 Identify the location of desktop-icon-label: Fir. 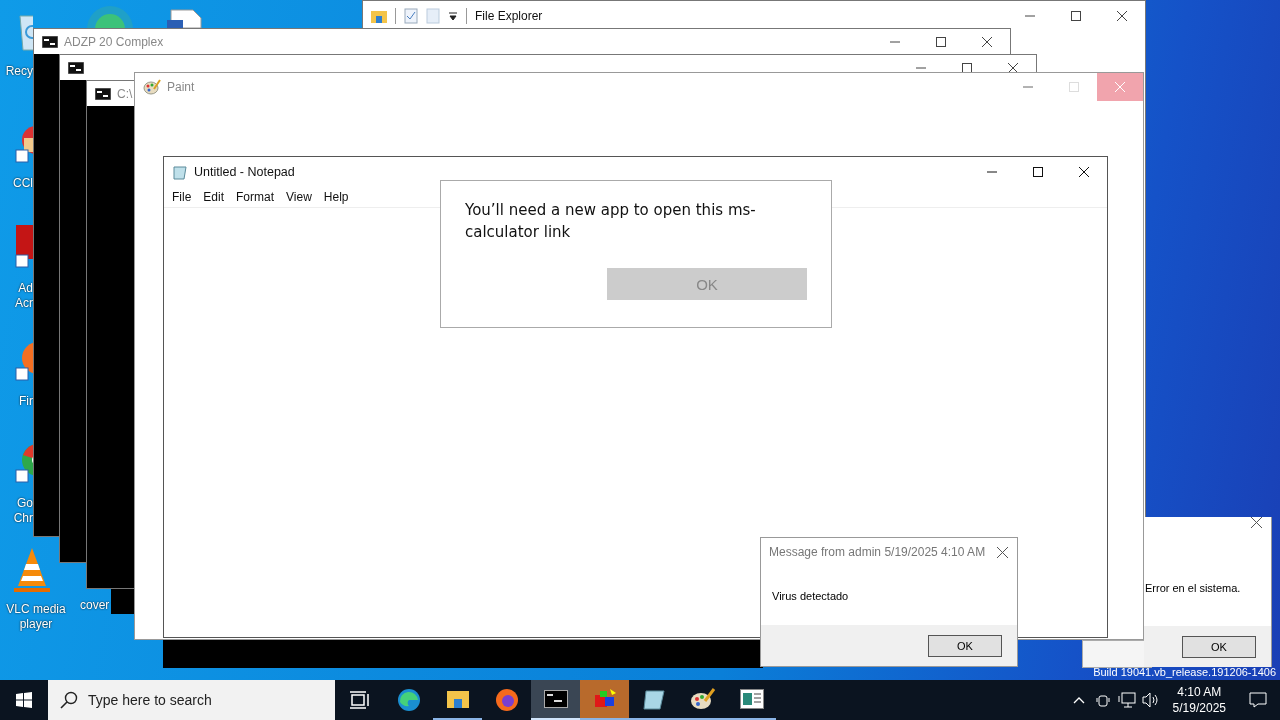
(26, 401).